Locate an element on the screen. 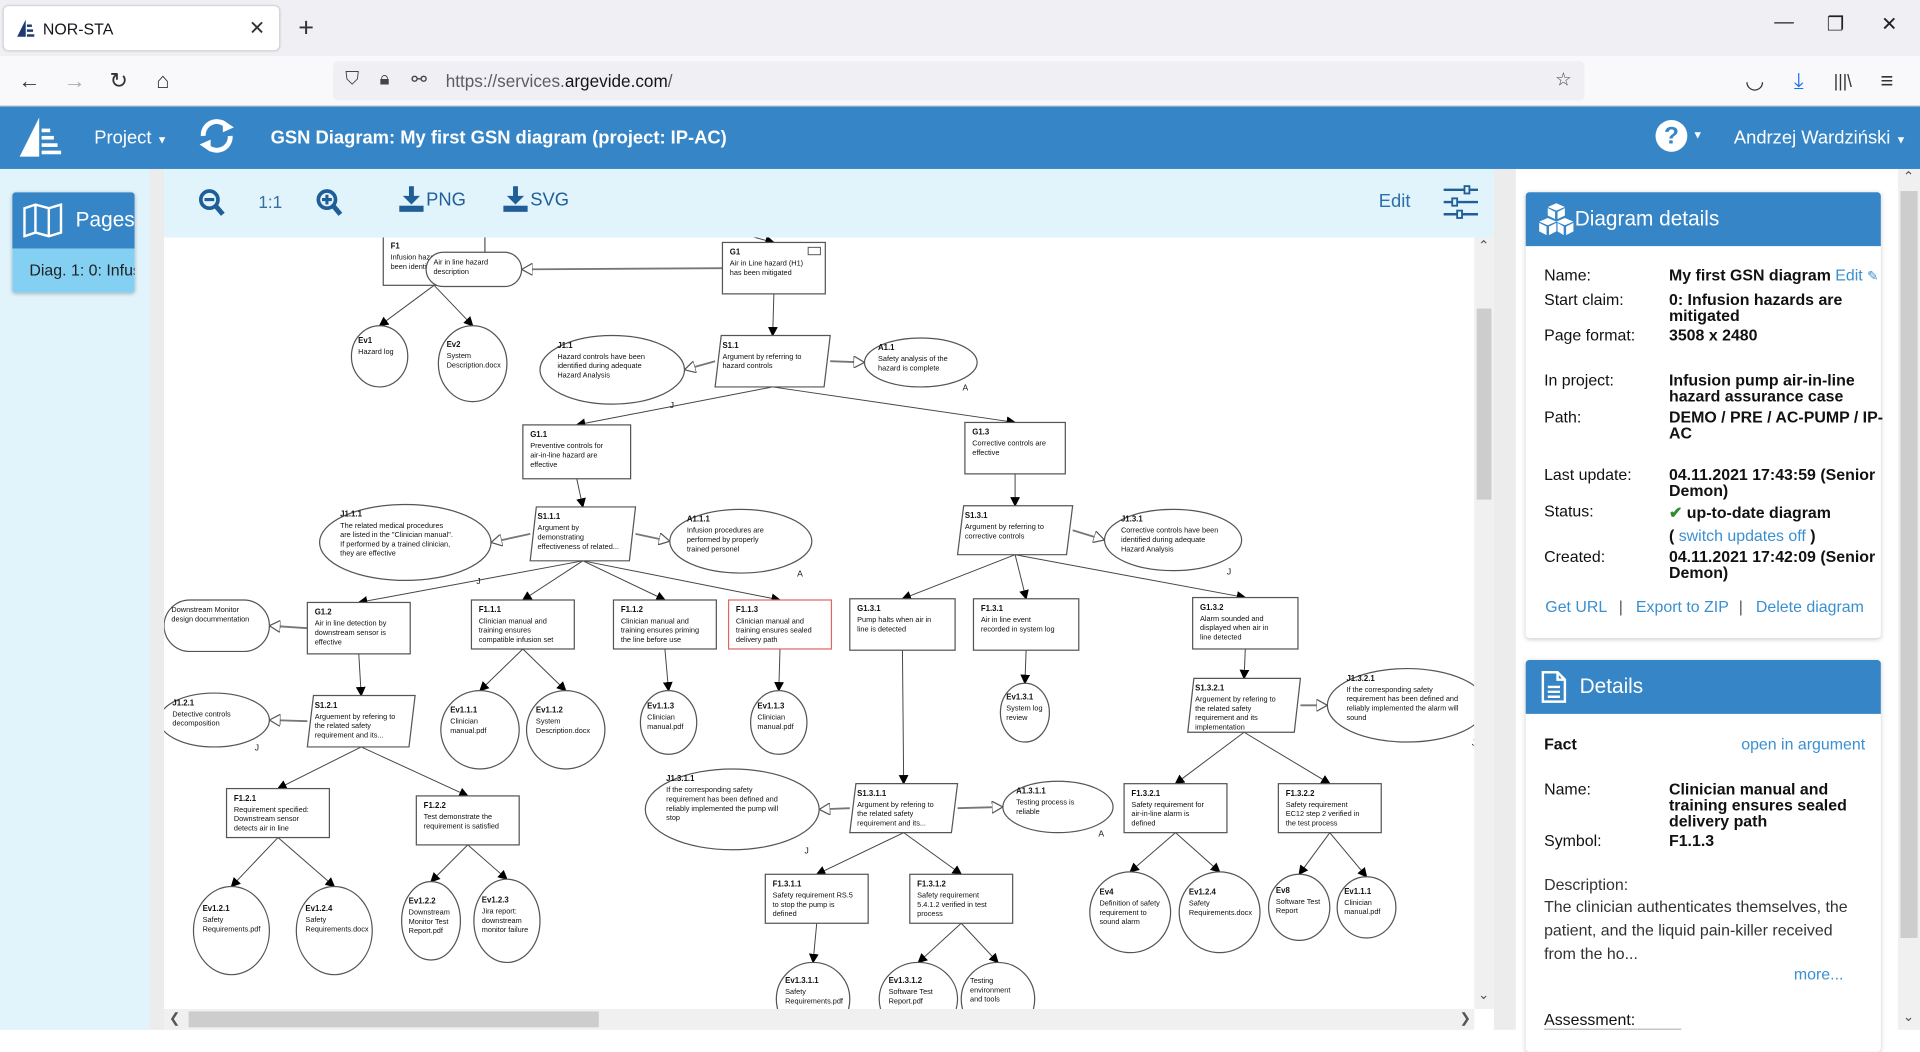 The image size is (1920, 1052). gsn-node-context: Downstream Monitordesign docummentation is located at coordinates (217, 626).